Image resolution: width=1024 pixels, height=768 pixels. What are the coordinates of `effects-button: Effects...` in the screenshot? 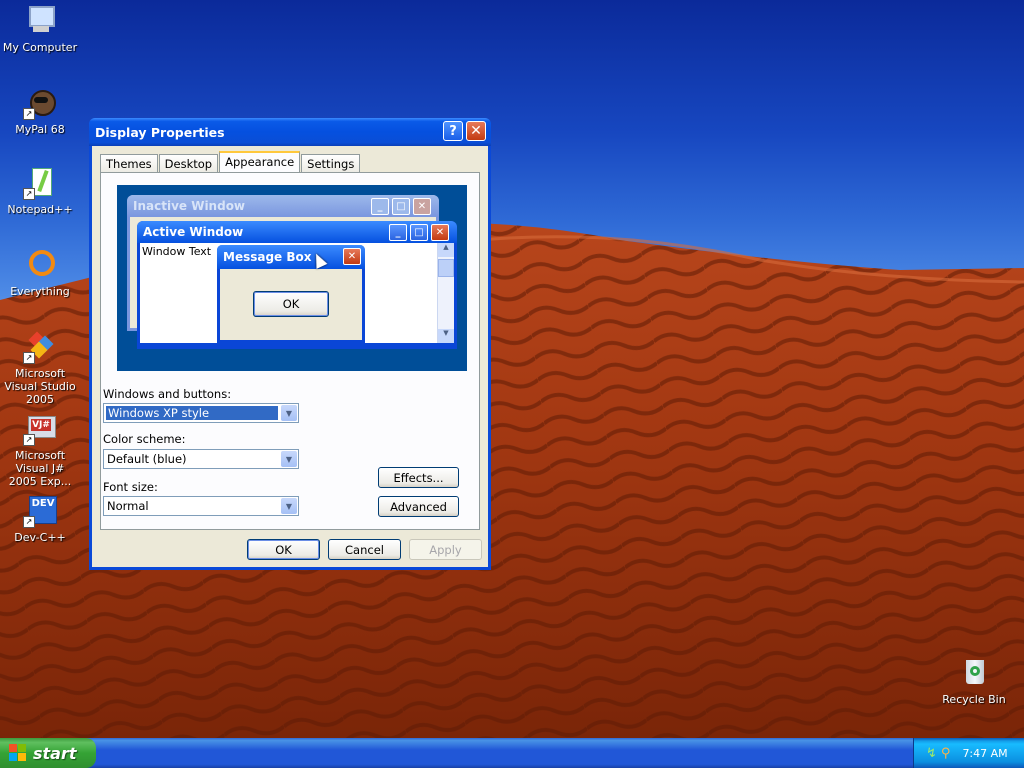 It's located at (418, 477).